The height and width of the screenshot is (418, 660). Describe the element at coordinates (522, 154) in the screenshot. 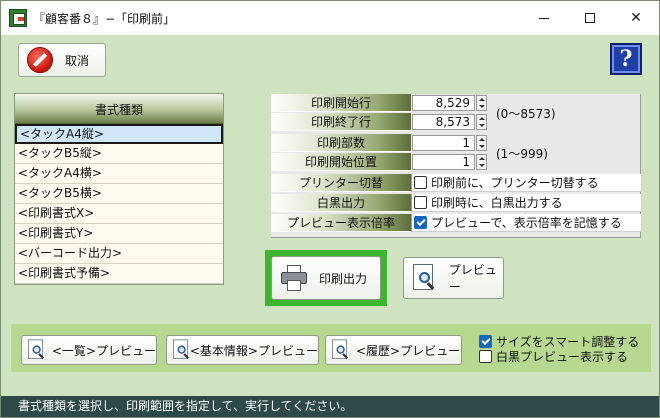

I see `copies-range-note: (1〜999)` at that location.